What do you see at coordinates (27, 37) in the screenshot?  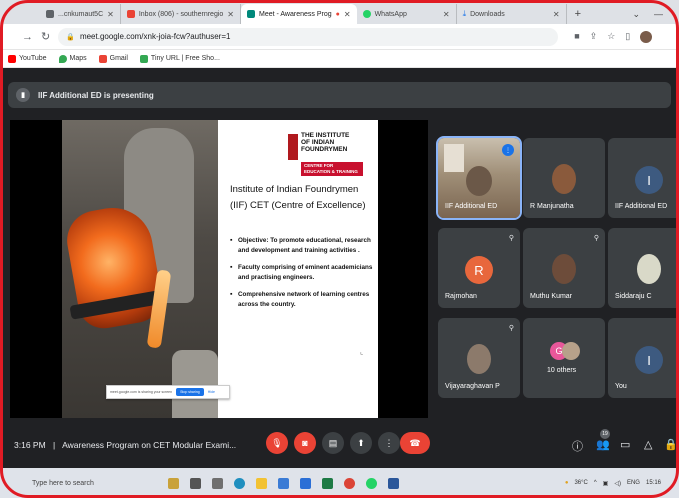 I see `forward-icon: →` at bounding box center [27, 37].